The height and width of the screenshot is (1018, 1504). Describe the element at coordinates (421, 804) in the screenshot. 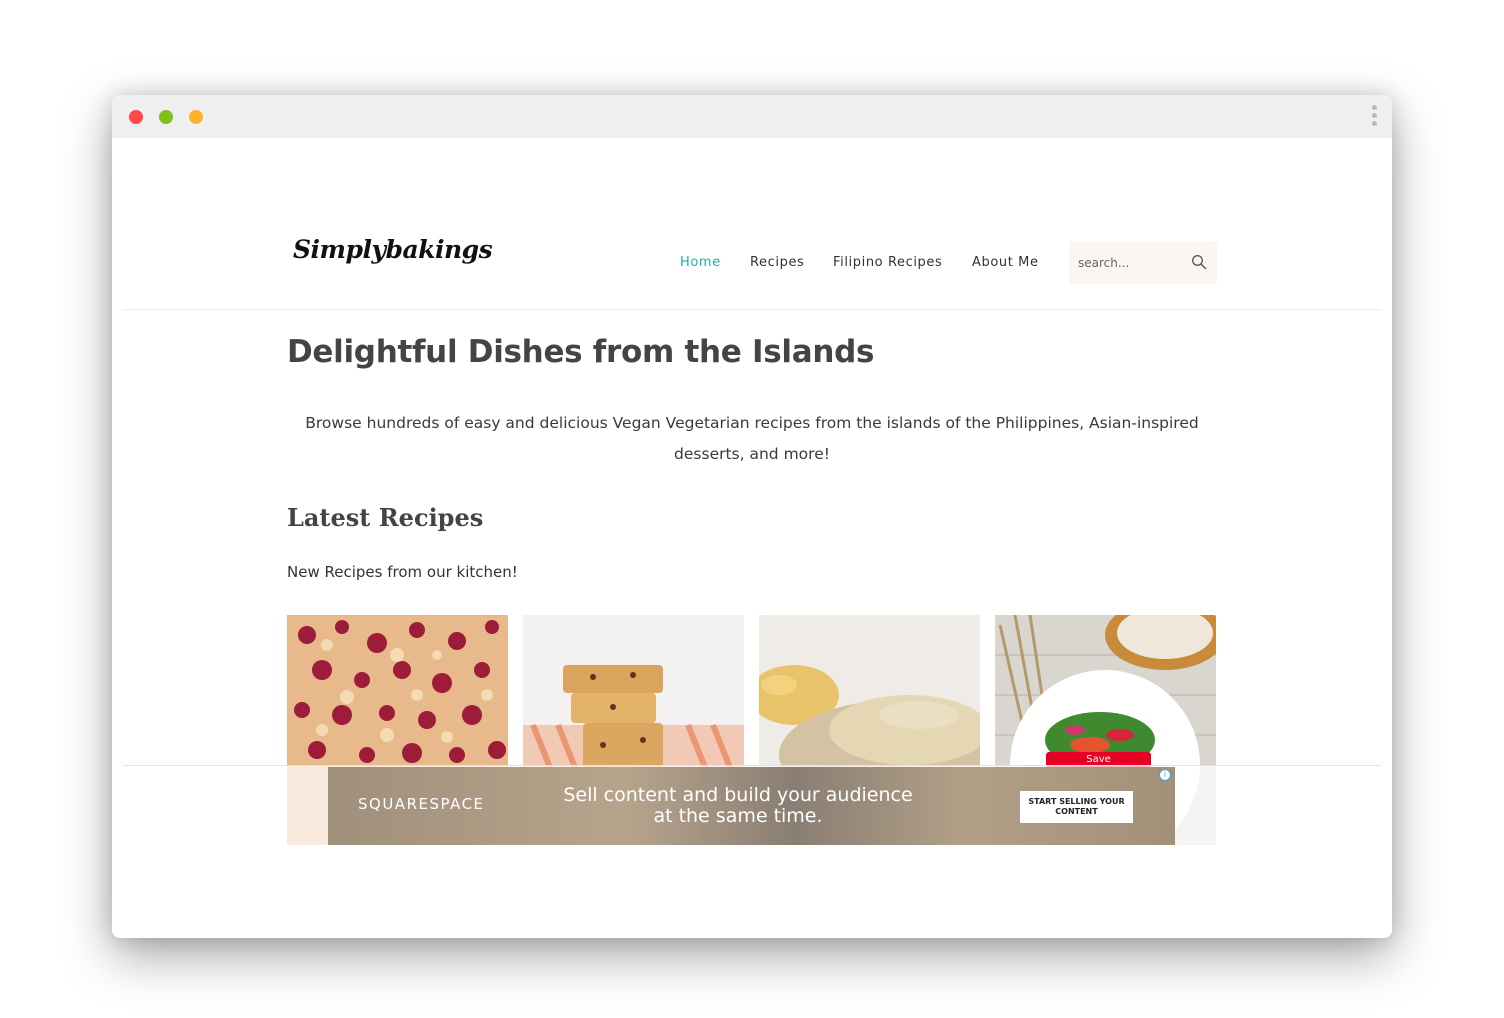

I see `ad-brand-name: SQUARESPACE` at that location.